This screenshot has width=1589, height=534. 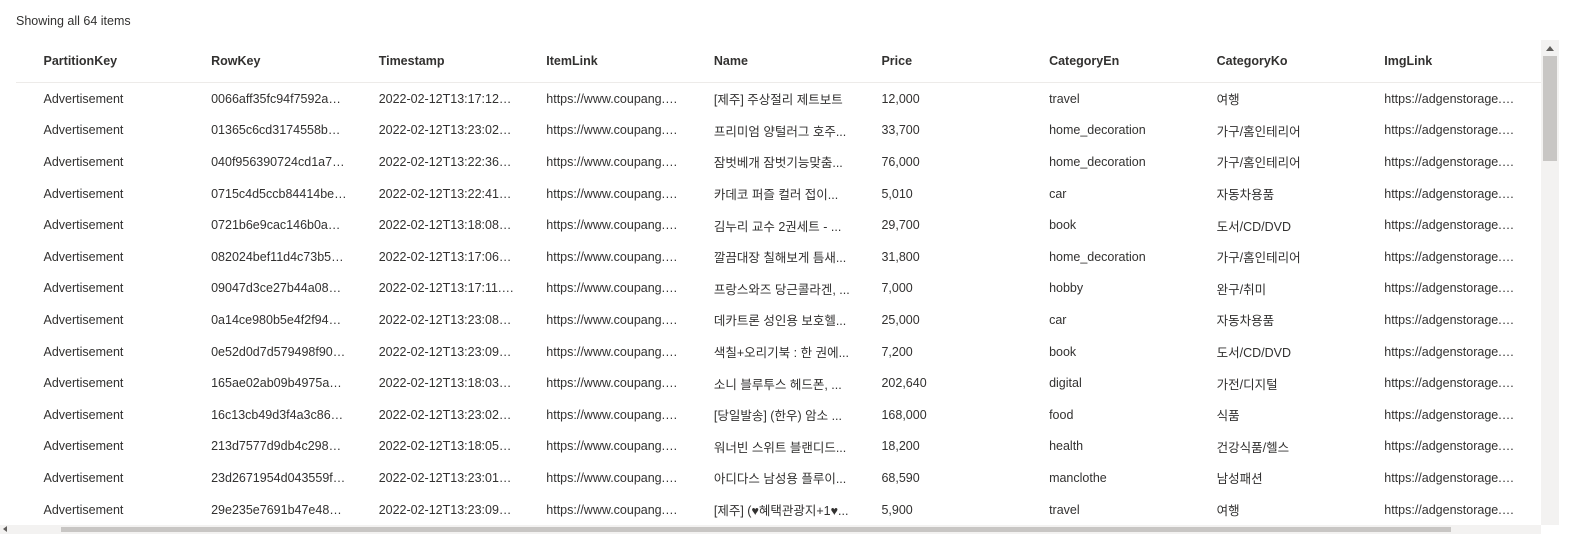 I want to click on column-header-imglink: ImgLink, so click(x=1441, y=61).